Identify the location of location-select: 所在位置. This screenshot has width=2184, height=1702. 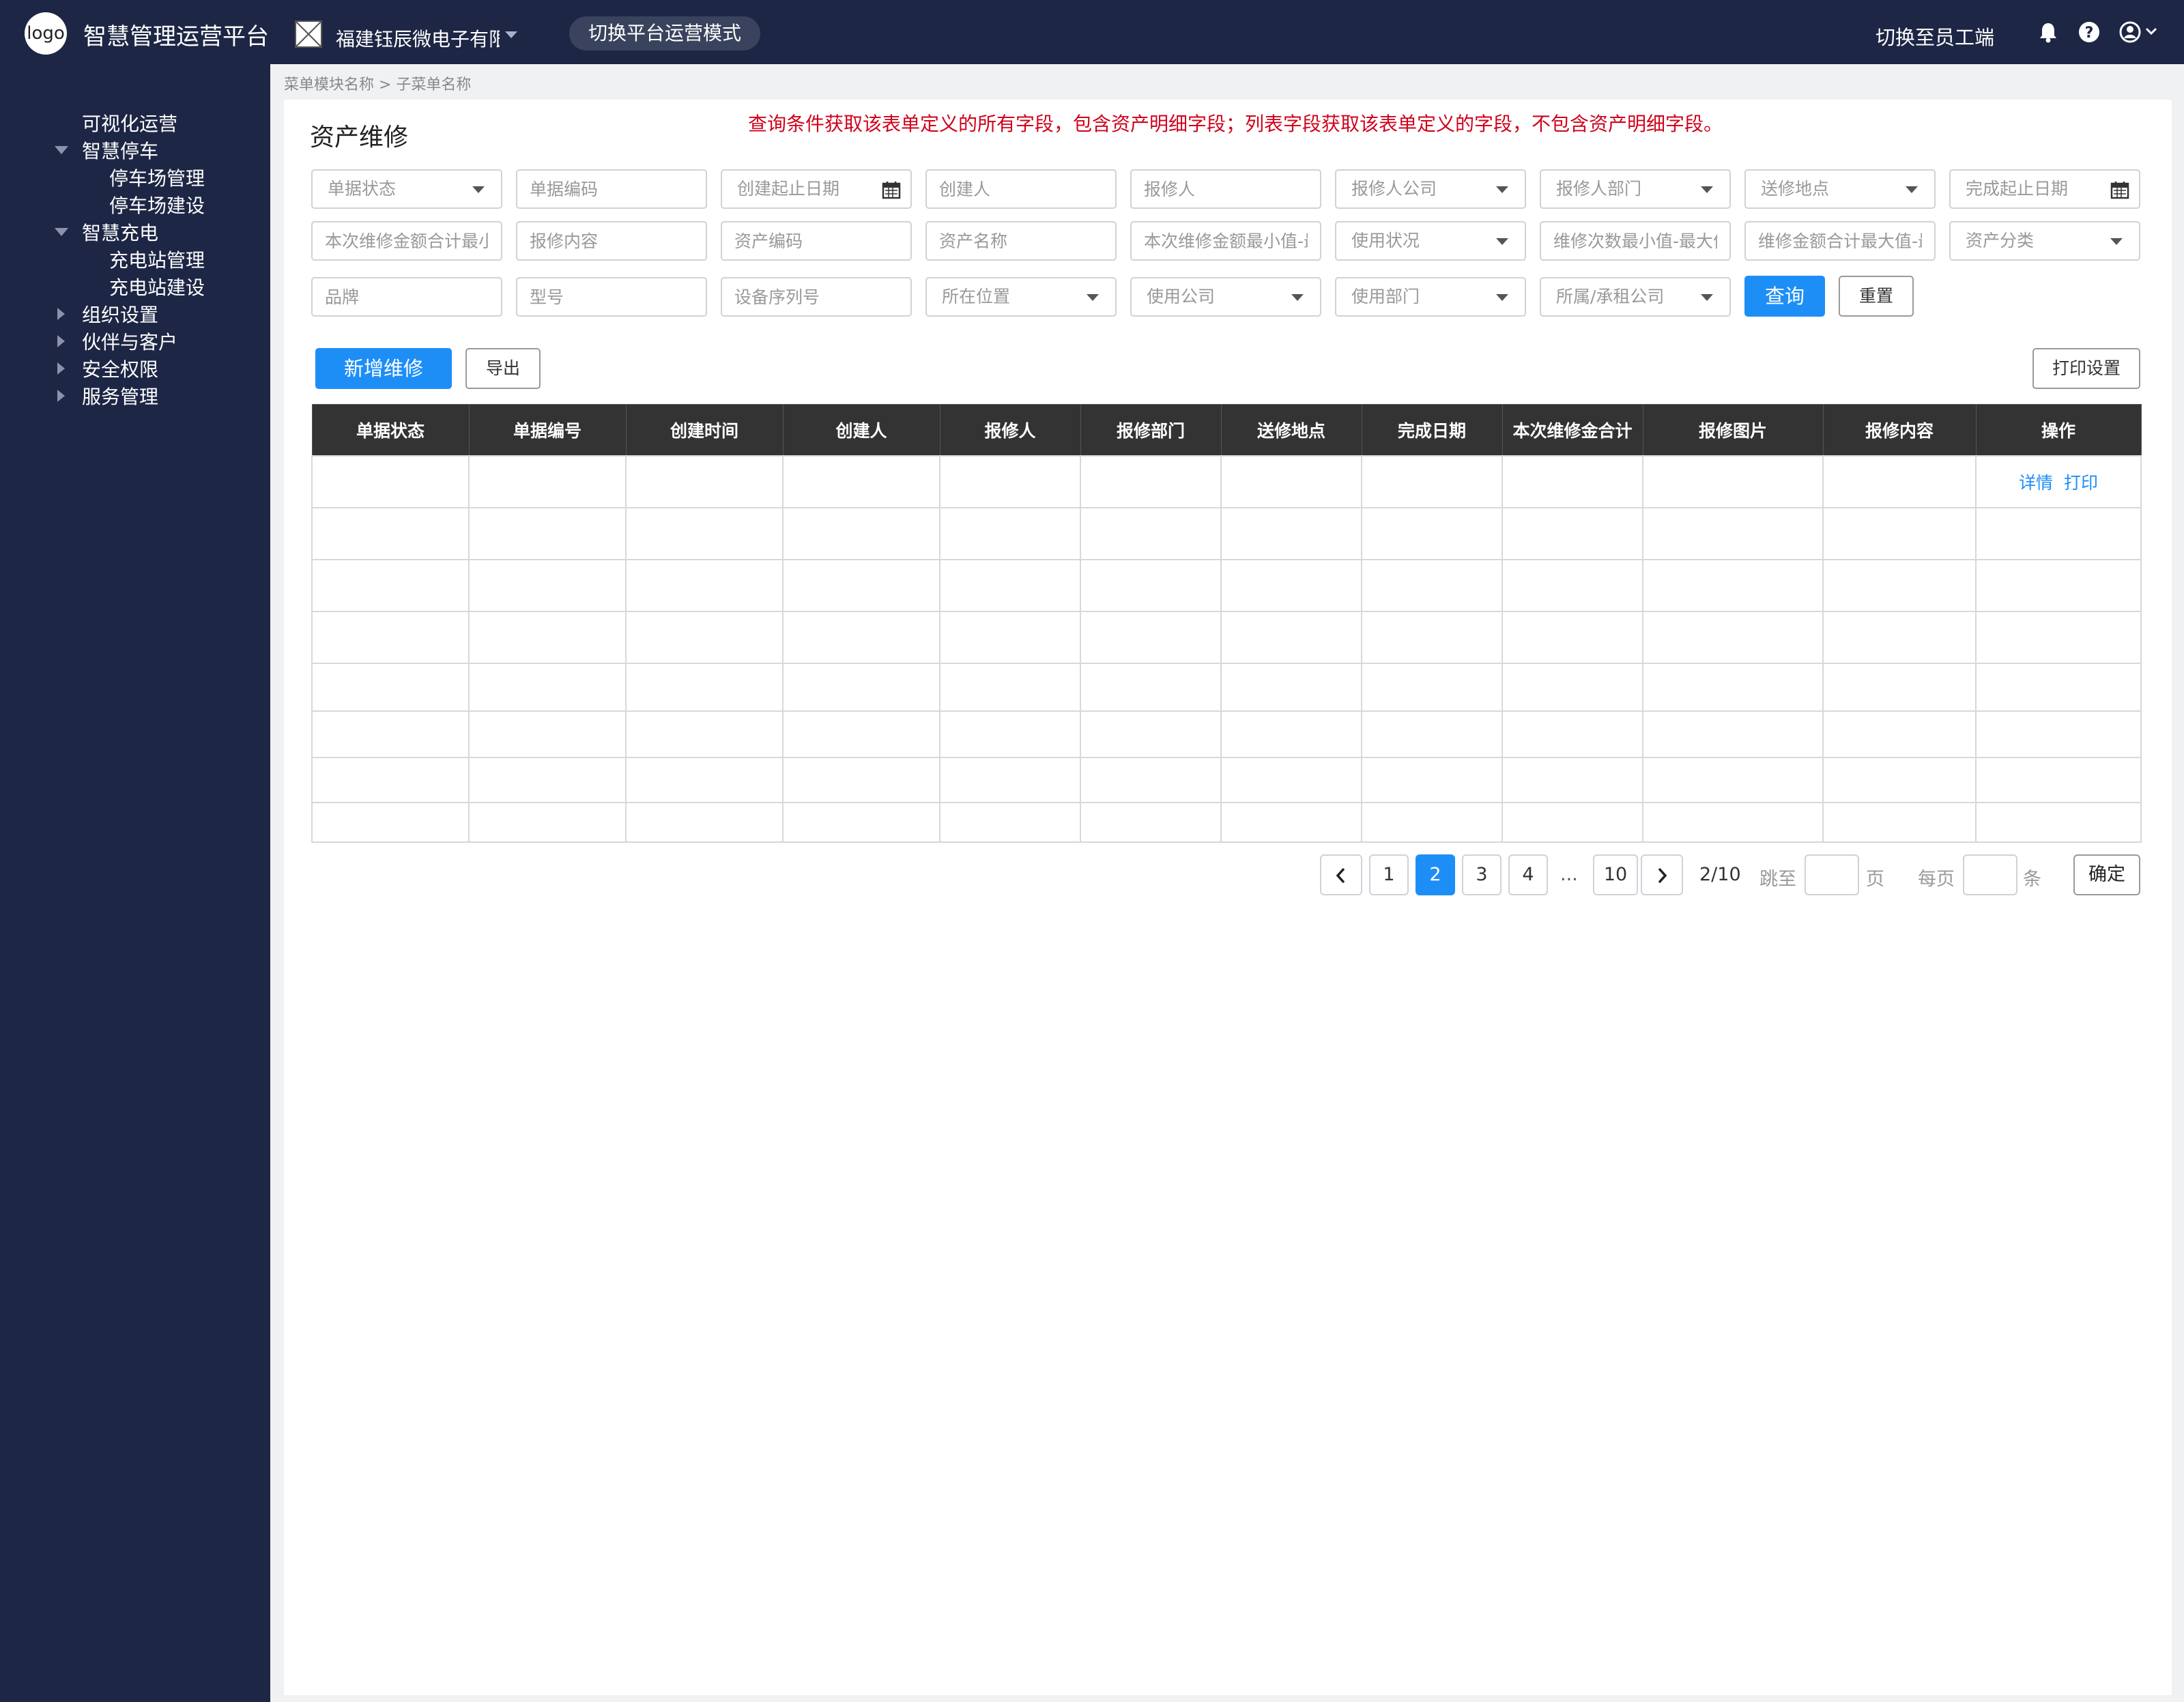
(1021, 297).